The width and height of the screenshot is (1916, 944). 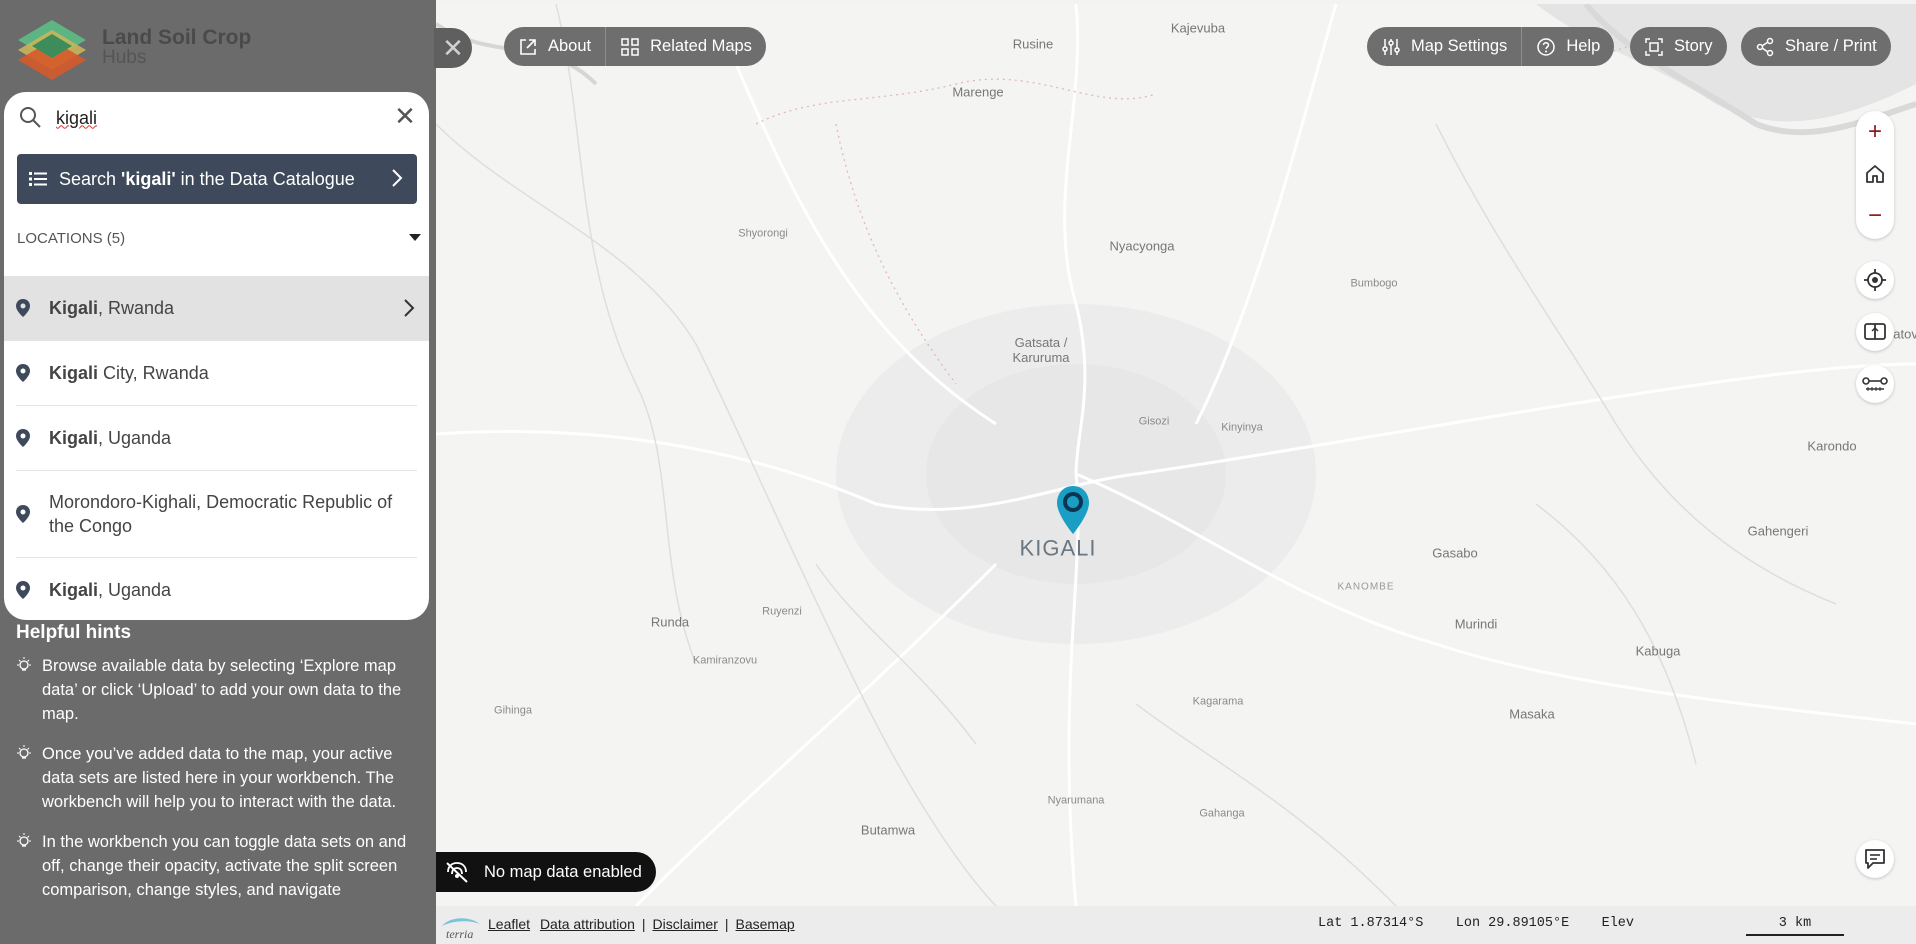 I want to click on marker-label: KIGALI, so click(x=1058, y=548).